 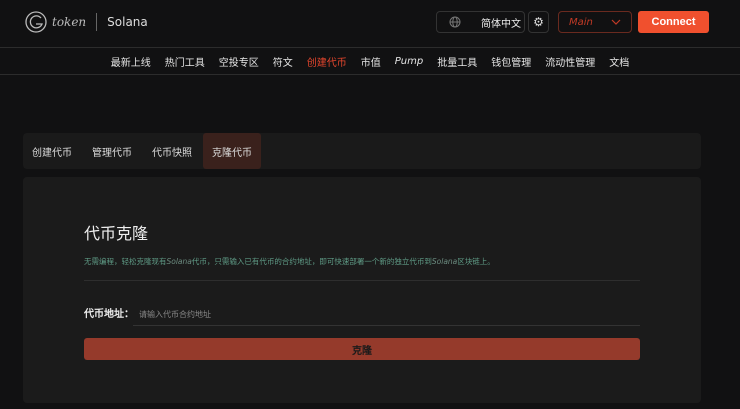 What do you see at coordinates (172, 151) in the screenshot?
I see `tab-token-snapshot: 代币快照` at bounding box center [172, 151].